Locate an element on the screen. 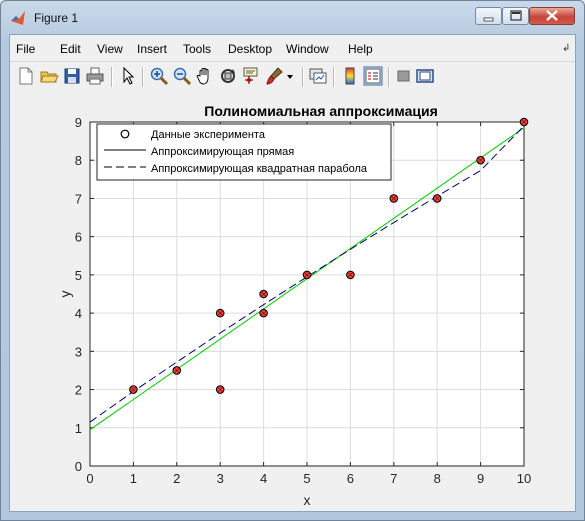  x-tick-label: 2 is located at coordinates (176, 478).